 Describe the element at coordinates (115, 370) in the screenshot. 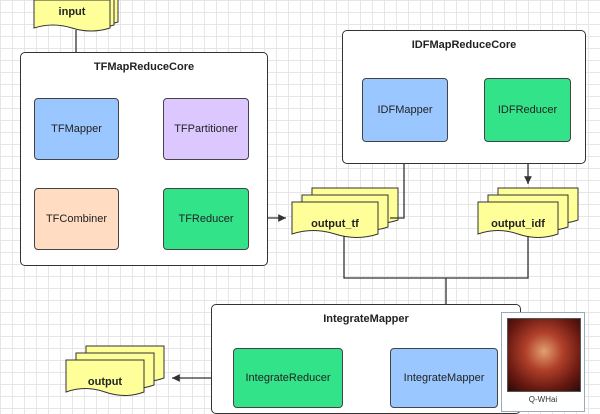

I see `output-document` at that location.